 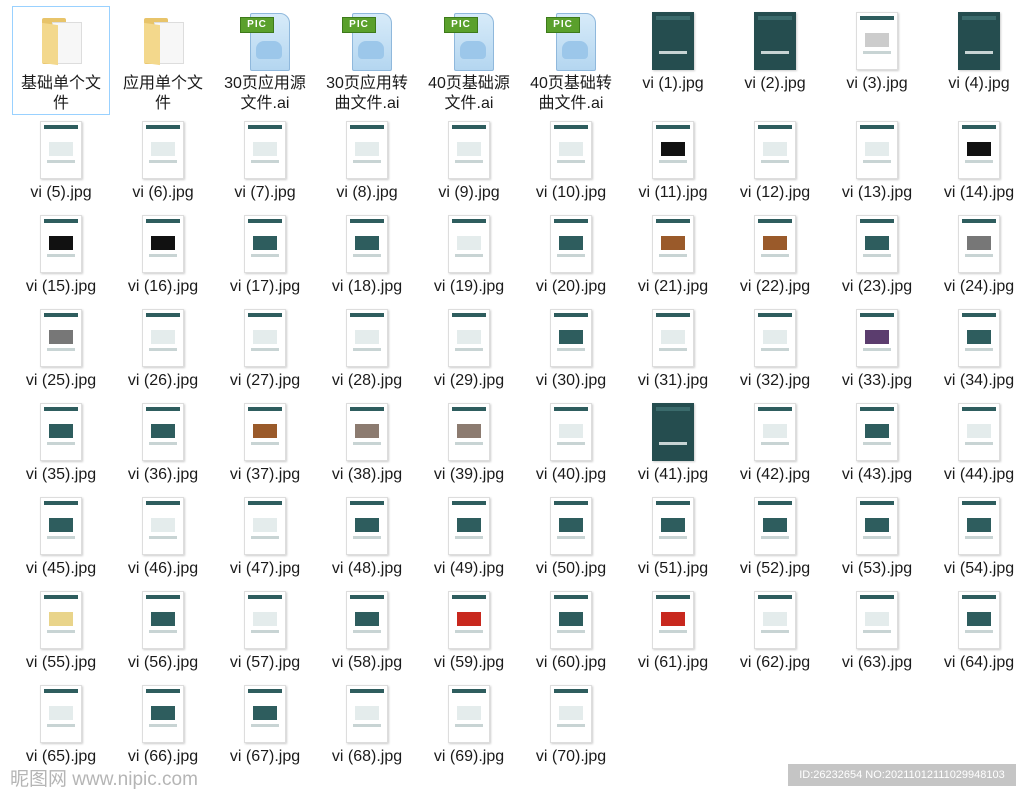 I want to click on file-item: vi (33).jpg, so click(x=877, y=350).